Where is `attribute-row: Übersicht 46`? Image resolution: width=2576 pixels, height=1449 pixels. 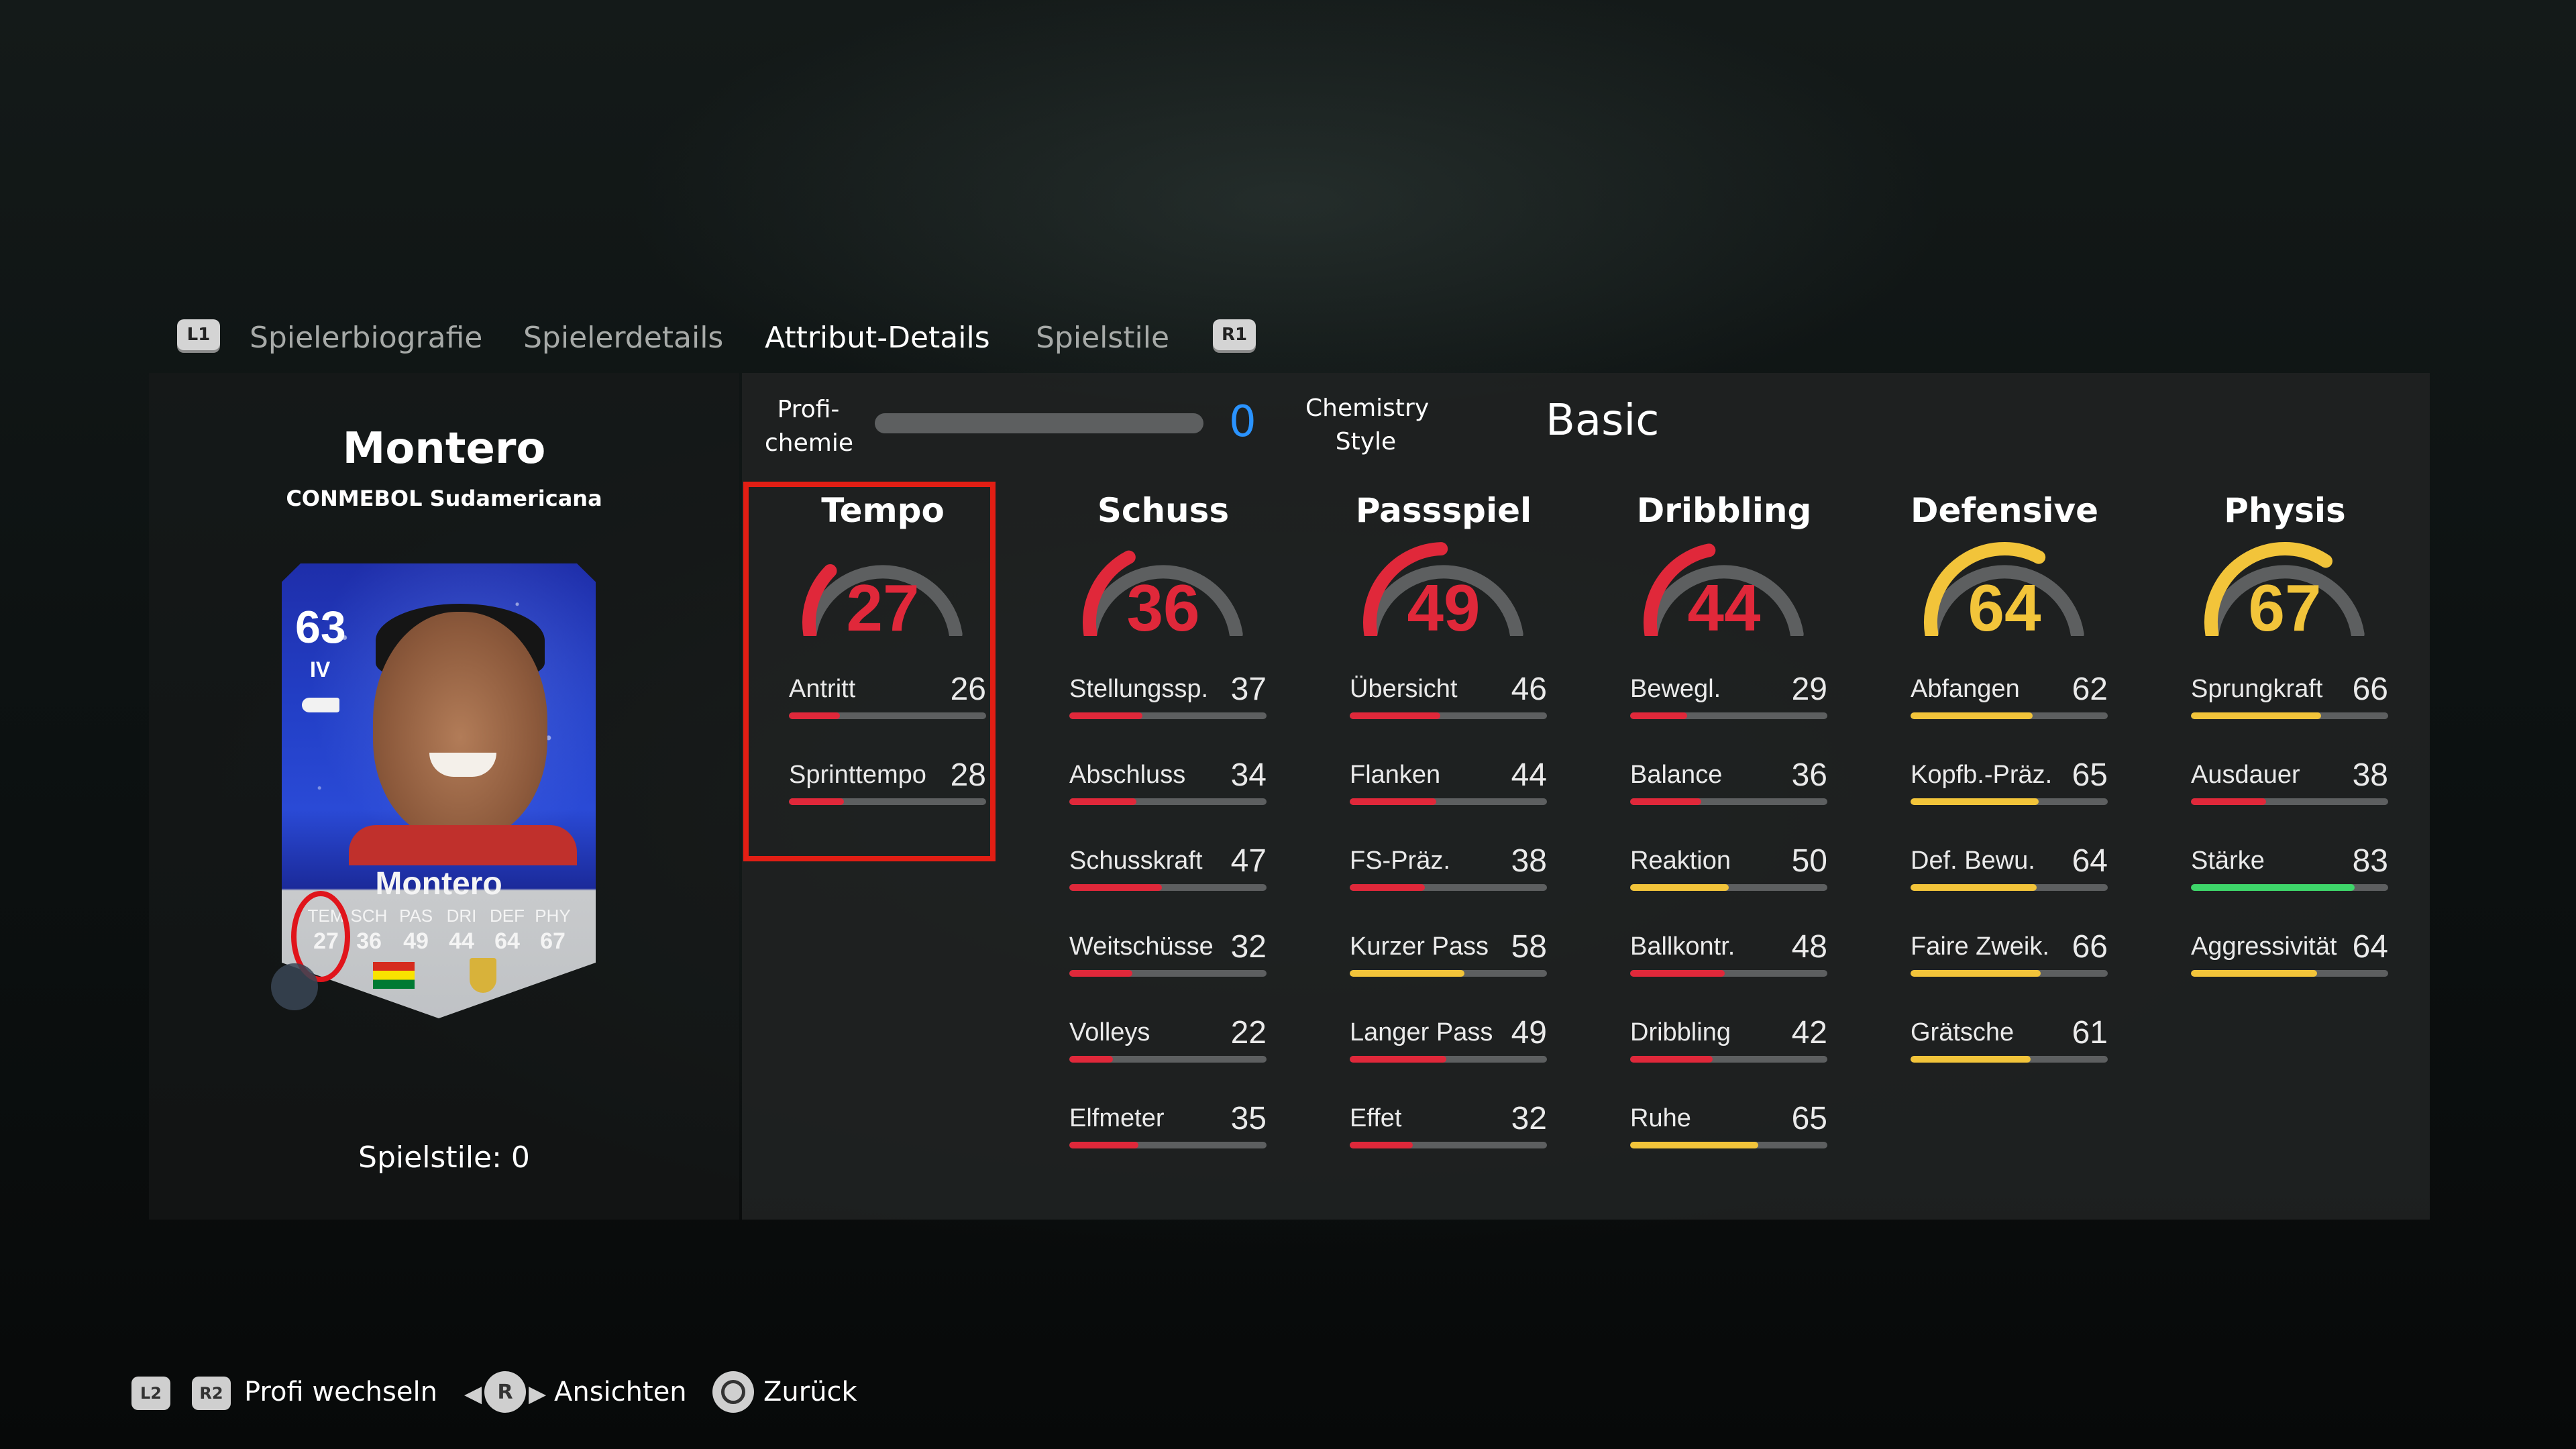 attribute-row: Übersicht 46 is located at coordinates (1448, 710).